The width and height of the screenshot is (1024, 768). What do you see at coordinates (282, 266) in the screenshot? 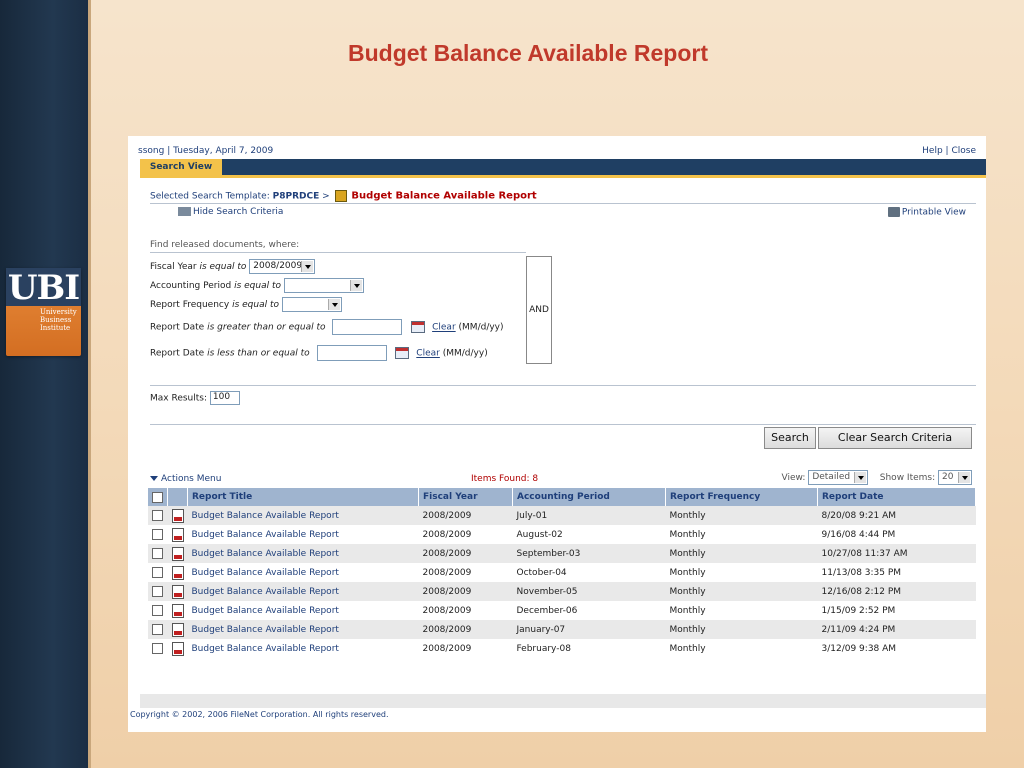
I see `fiscal-year-select: 2008/2009` at bounding box center [282, 266].